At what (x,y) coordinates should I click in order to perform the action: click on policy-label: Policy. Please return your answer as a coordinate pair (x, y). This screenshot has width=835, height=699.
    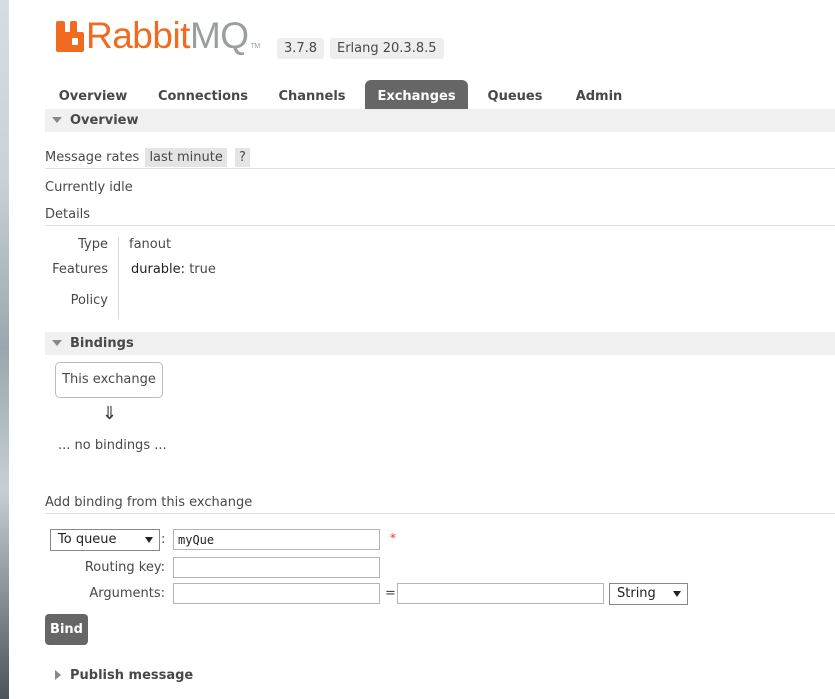
    Looking at the image, I should click on (89, 300).